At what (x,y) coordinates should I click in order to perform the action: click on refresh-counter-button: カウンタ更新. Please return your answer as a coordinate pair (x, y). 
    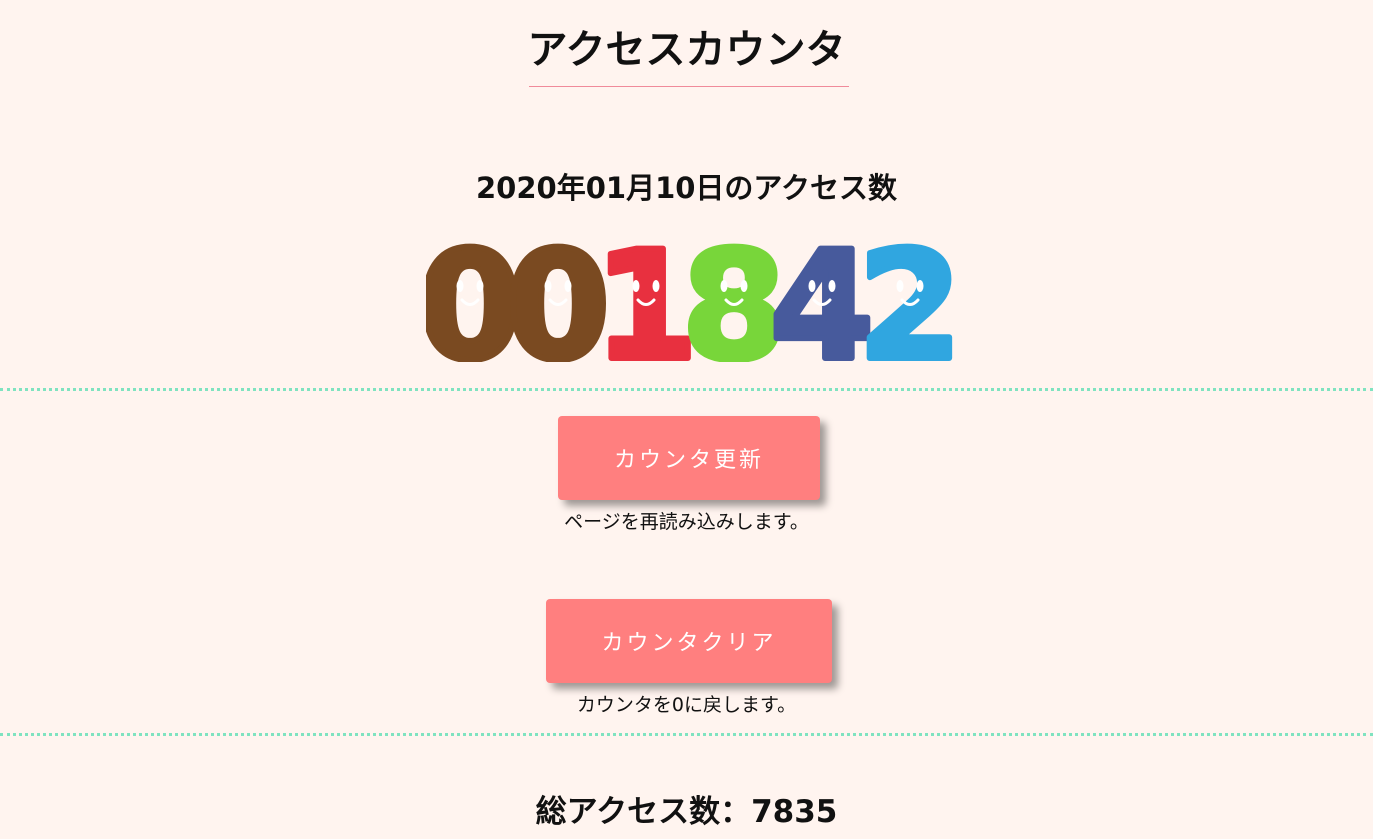
    Looking at the image, I should click on (689, 458).